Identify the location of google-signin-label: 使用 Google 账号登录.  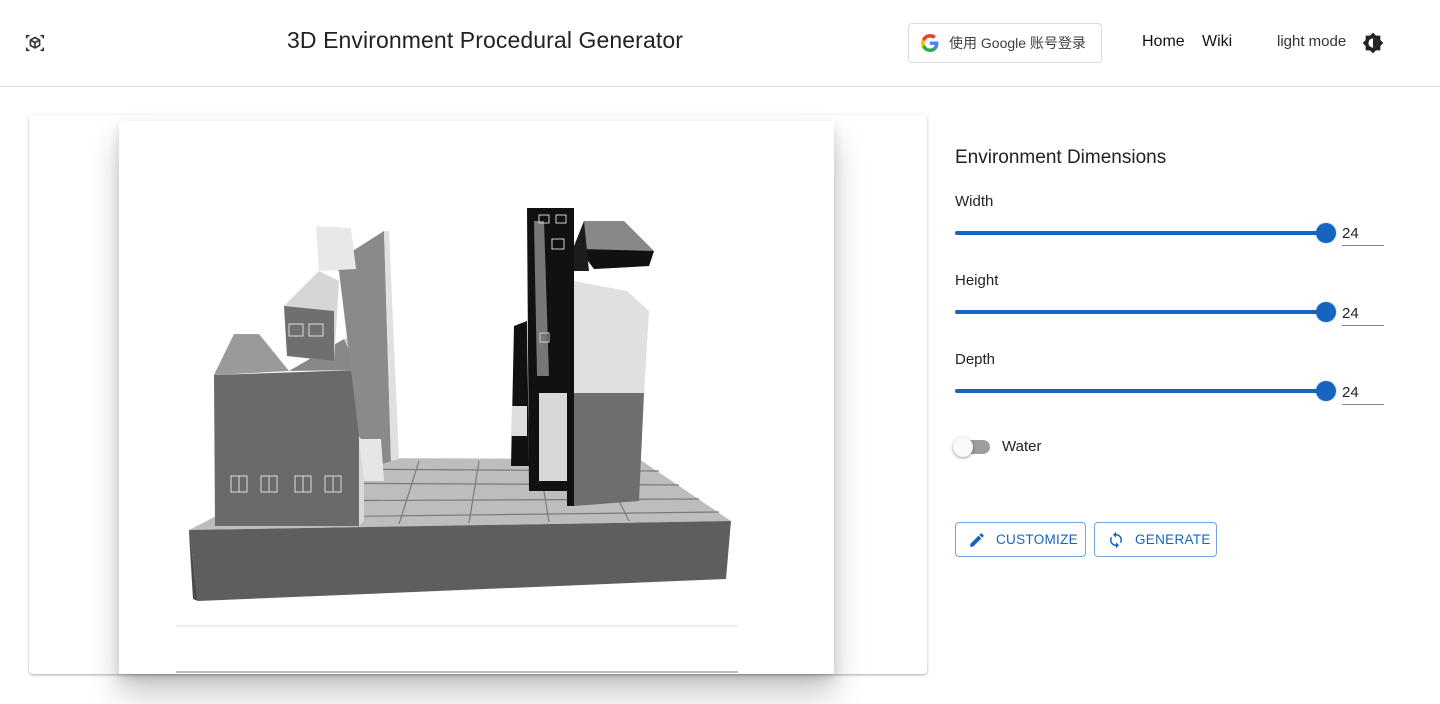
(1017, 43).